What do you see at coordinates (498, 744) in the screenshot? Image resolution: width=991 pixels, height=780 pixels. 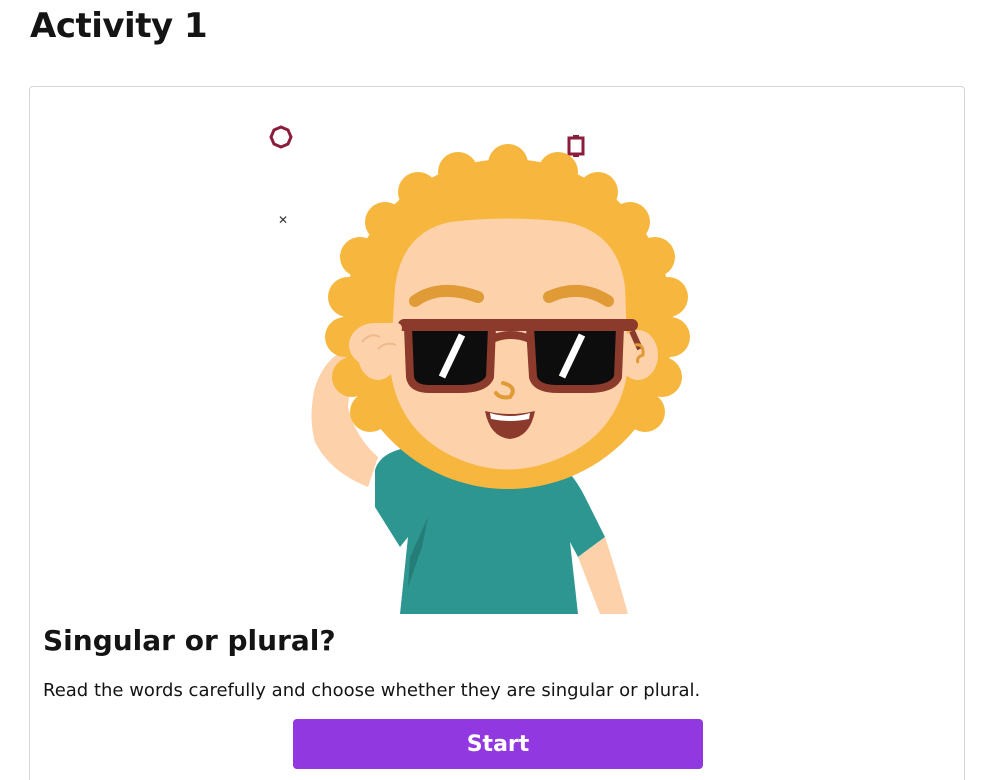 I see `start-button: Start` at bounding box center [498, 744].